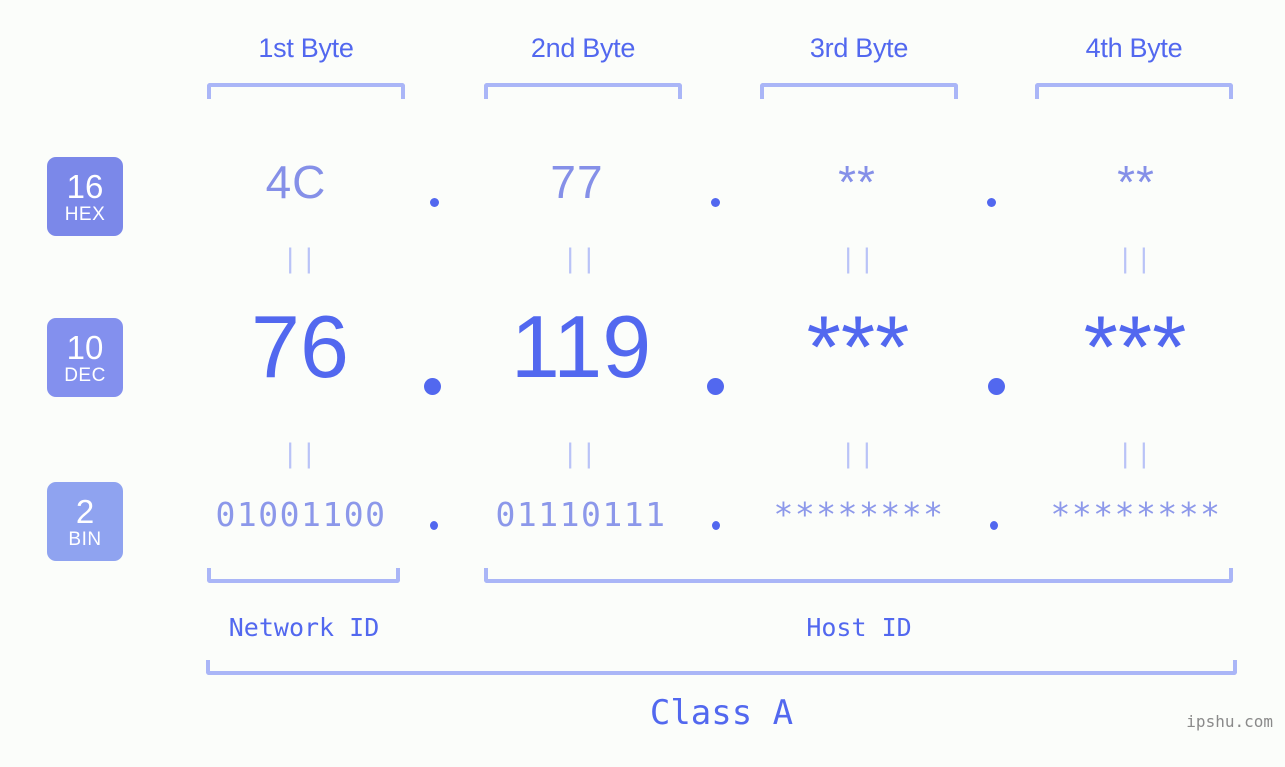 The width and height of the screenshot is (1285, 767). I want to click on network-id-bracket, so click(303, 575).